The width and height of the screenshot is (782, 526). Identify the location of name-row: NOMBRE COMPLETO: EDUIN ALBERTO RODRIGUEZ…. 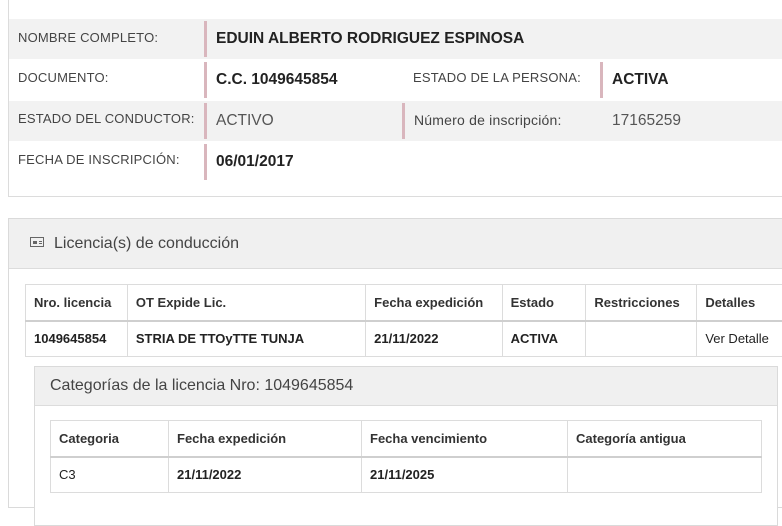
(395, 39).